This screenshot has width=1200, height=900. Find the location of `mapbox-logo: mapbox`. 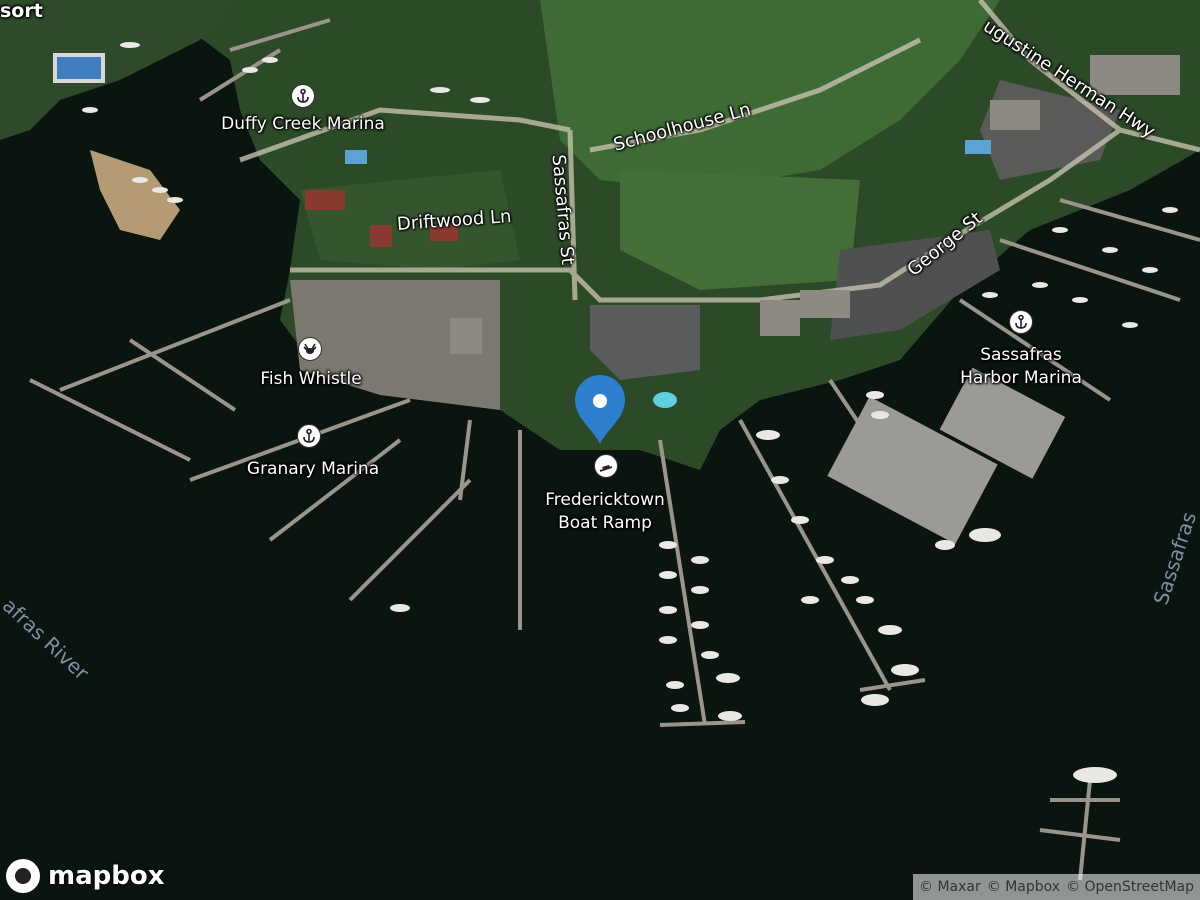

mapbox-logo: mapbox is located at coordinates (85, 876).